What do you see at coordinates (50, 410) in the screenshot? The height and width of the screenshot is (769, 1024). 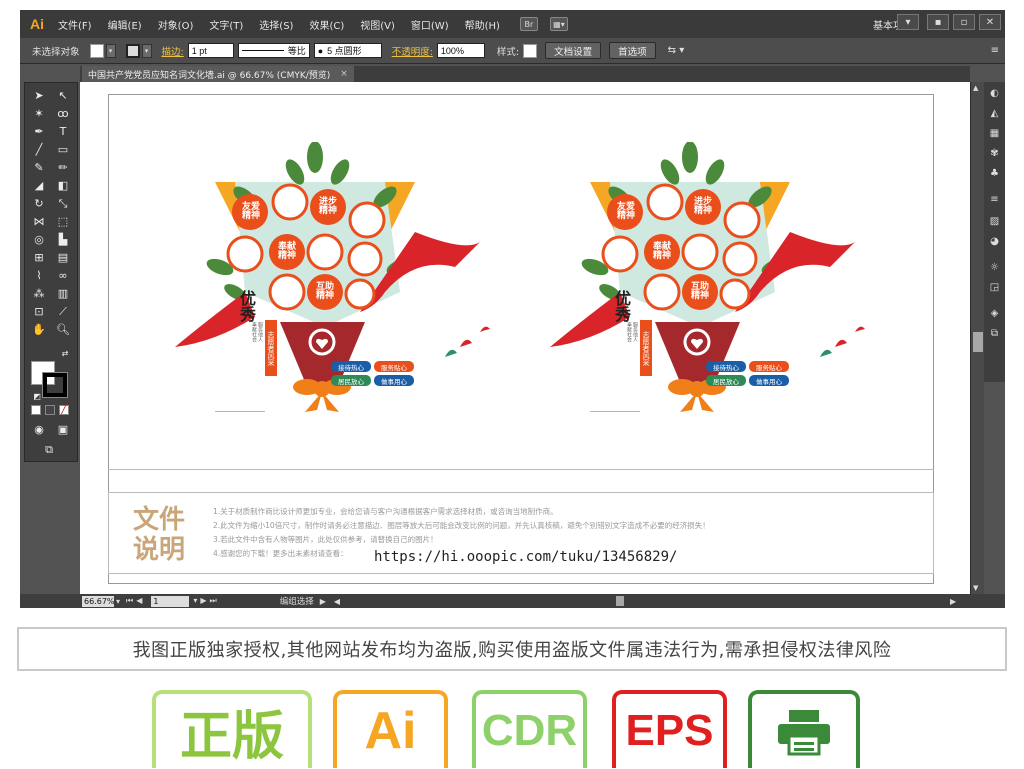 I see `gradient-mode-icon` at bounding box center [50, 410].